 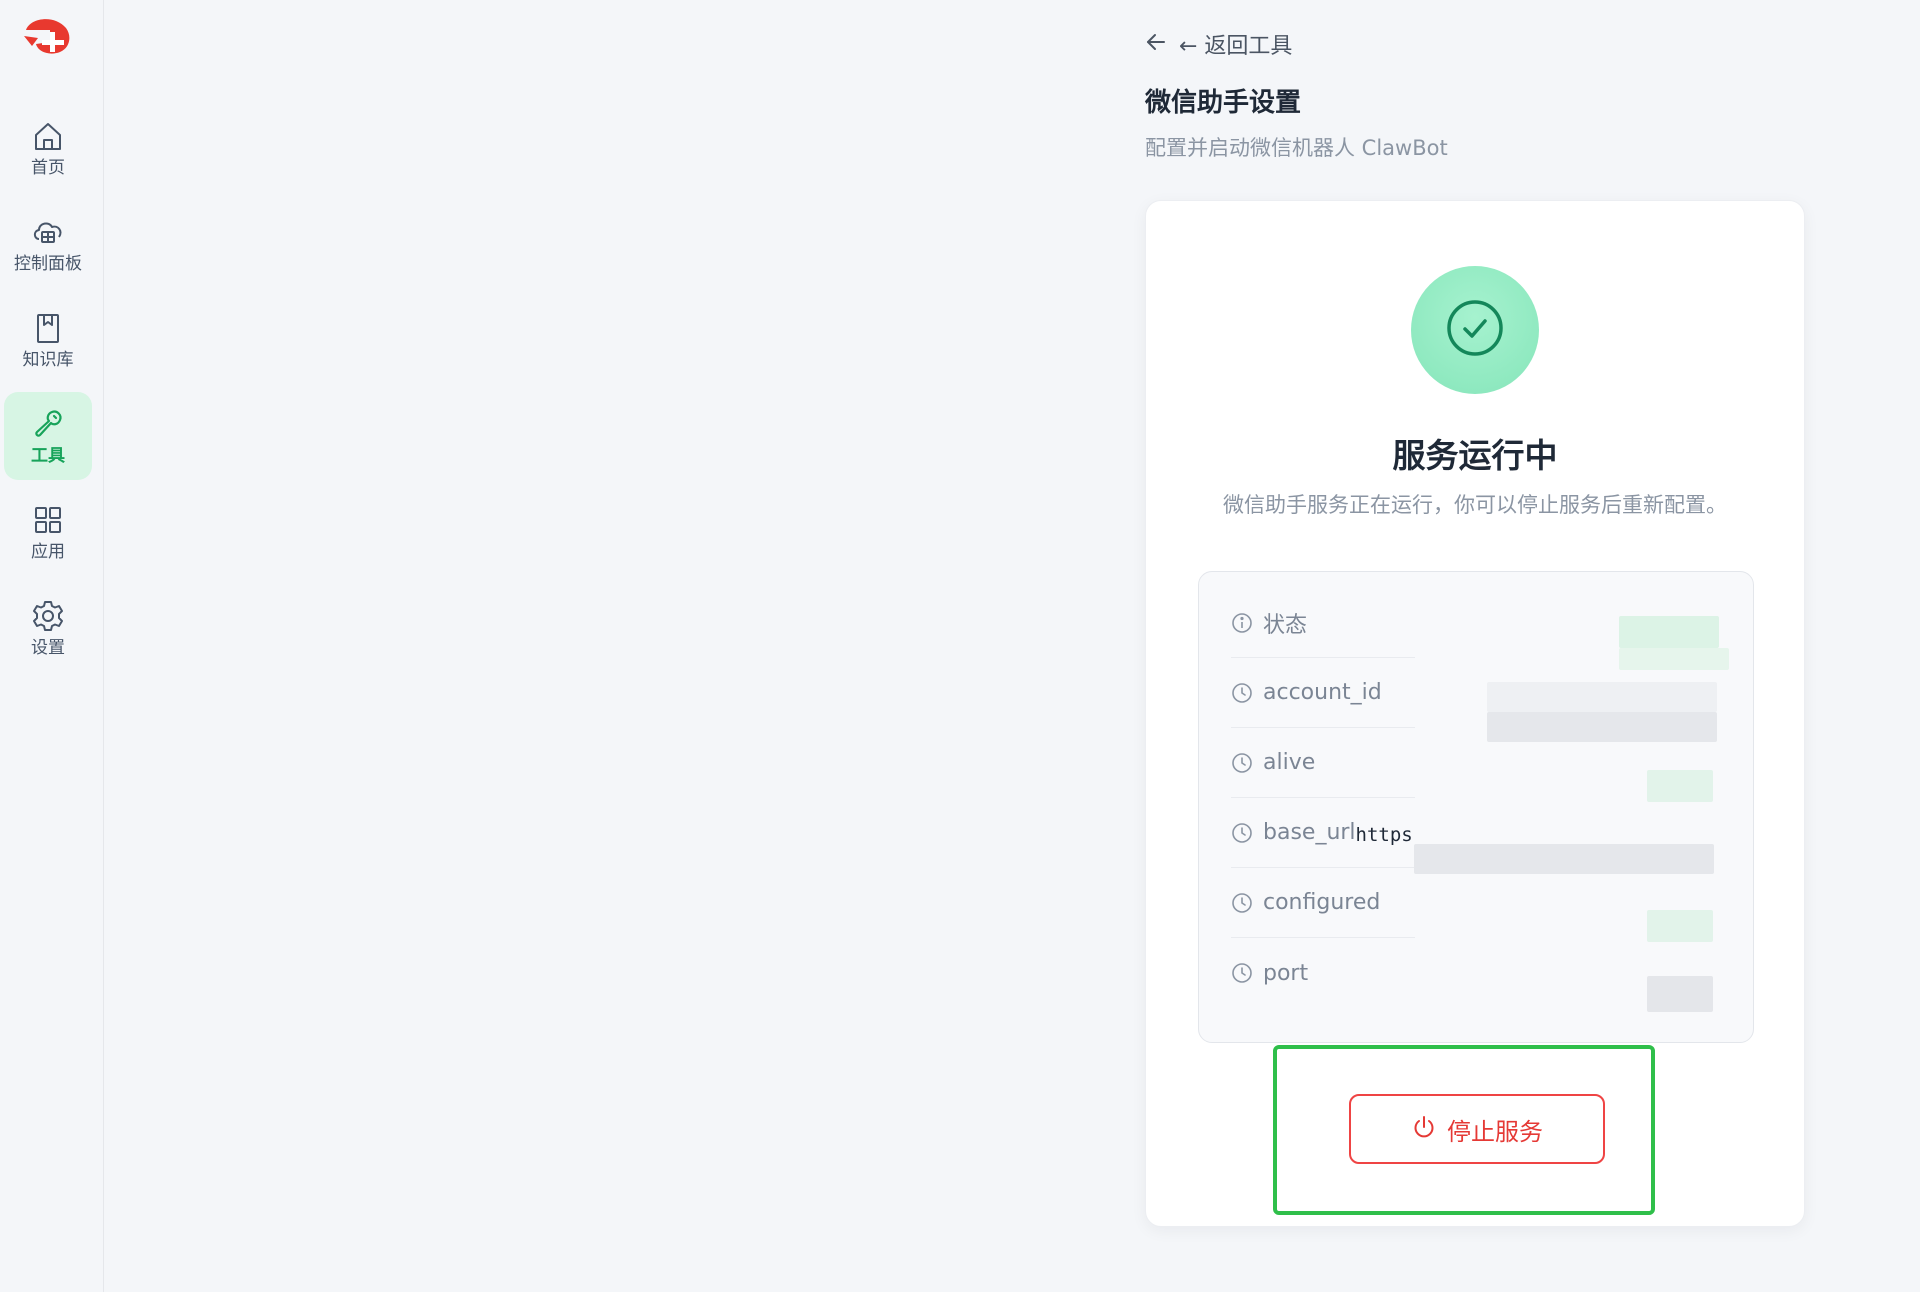 I want to click on sidebar-item-dashboard: 控制面板, so click(x=48, y=244).